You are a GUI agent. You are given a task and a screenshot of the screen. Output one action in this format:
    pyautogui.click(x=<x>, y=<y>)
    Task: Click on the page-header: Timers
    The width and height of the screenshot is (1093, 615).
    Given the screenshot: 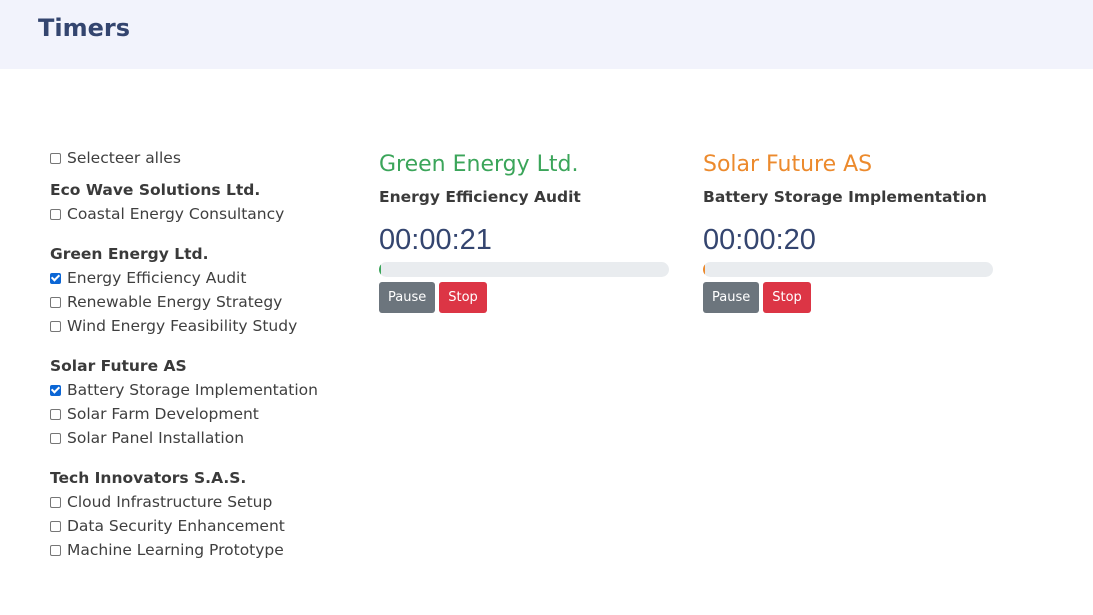 What is the action you would take?
    pyautogui.click(x=546, y=34)
    